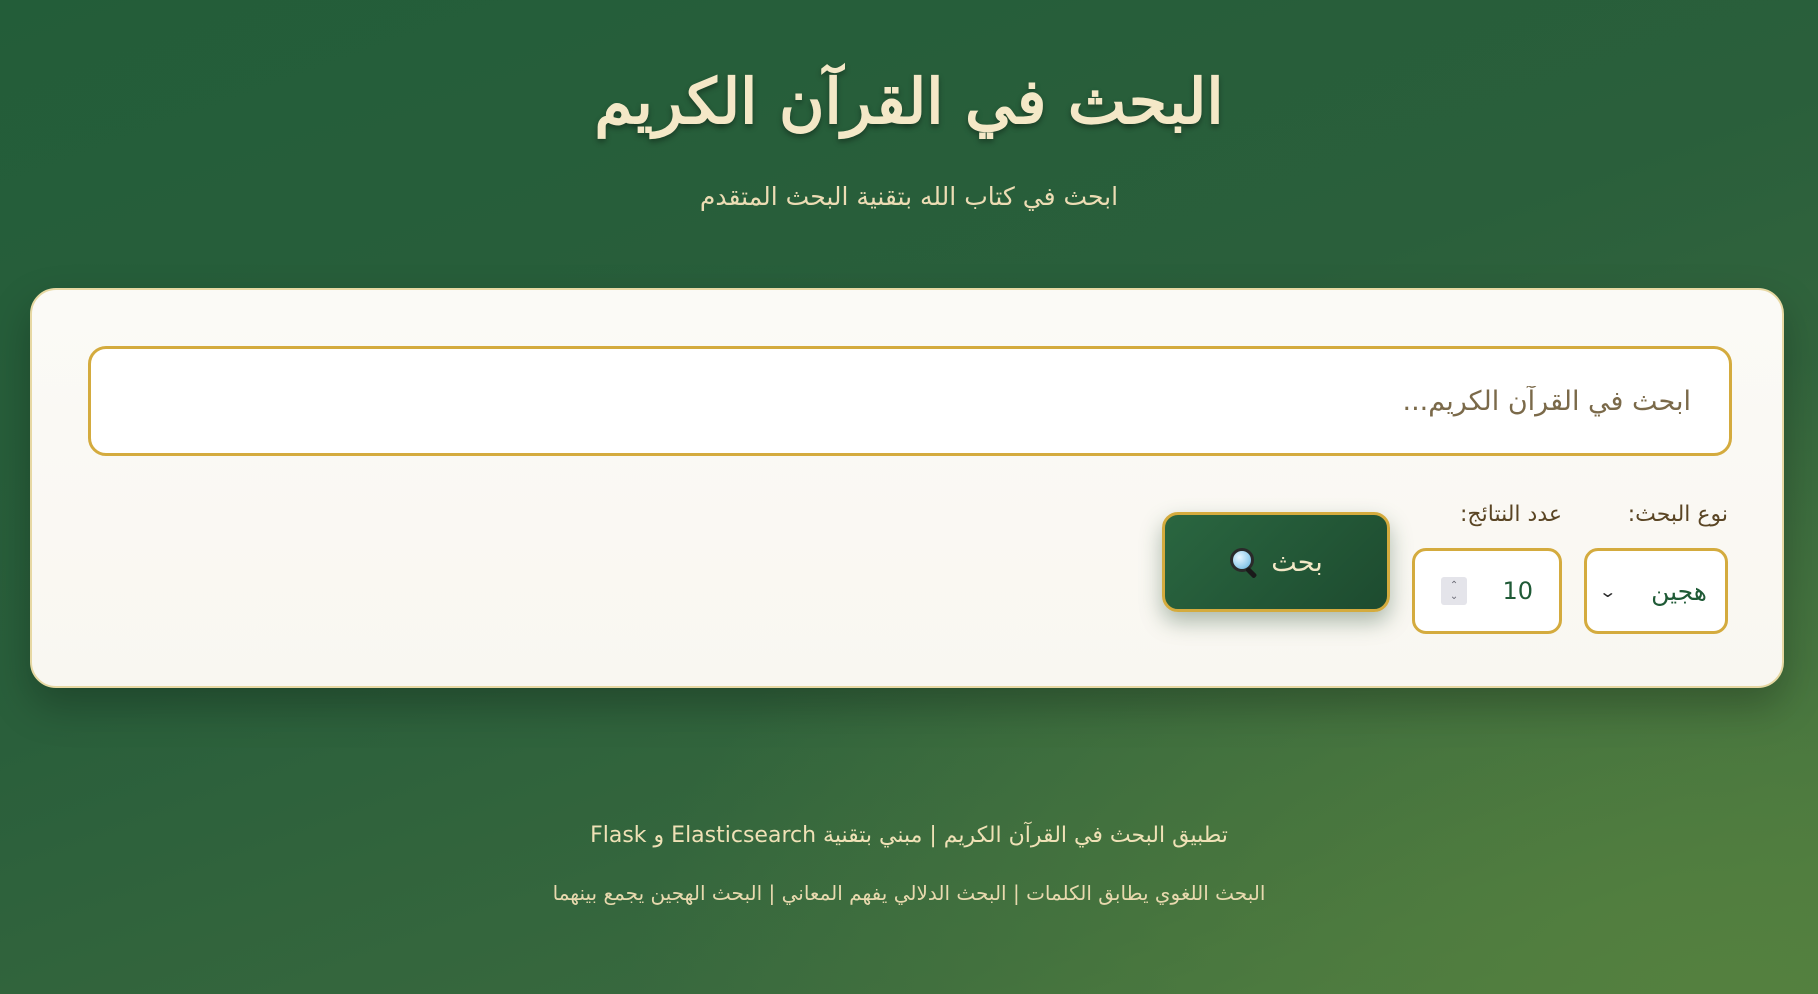 The height and width of the screenshot is (994, 1818). Describe the element at coordinates (909, 101) in the screenshot. I see `page-title: البحث في القرآن الكريم` at that location.